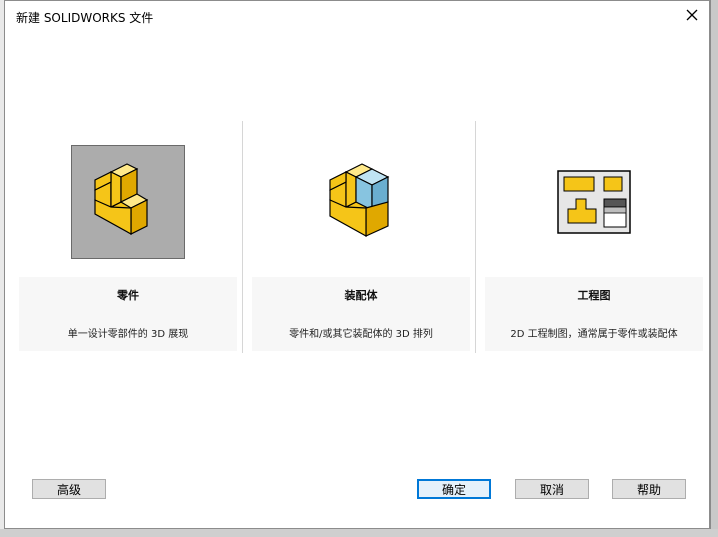  What do you see at coordinates (361, 295) in the screenshot?
I see `assembly-name: 装配体` at bounding box center [361, 295].